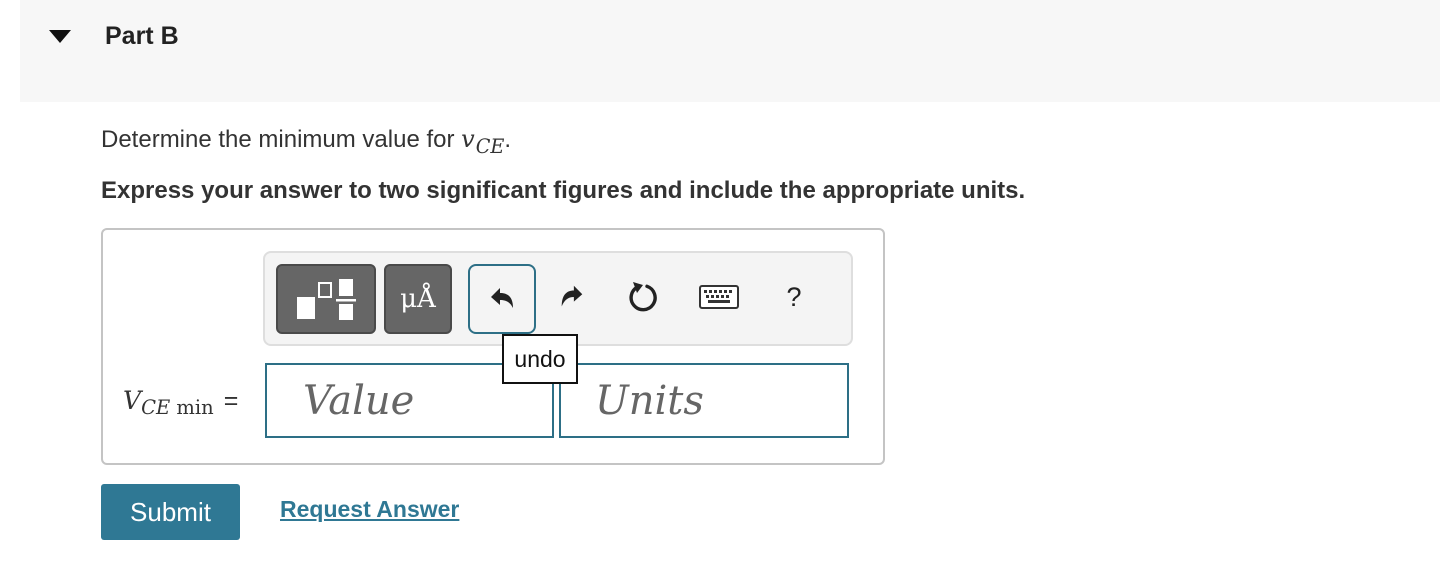 The width and height of the screenshot is (1440, 582). Describe the element at coordinates (359, 400) in the screenshot. I see `value-placeholder: Value` at that location.